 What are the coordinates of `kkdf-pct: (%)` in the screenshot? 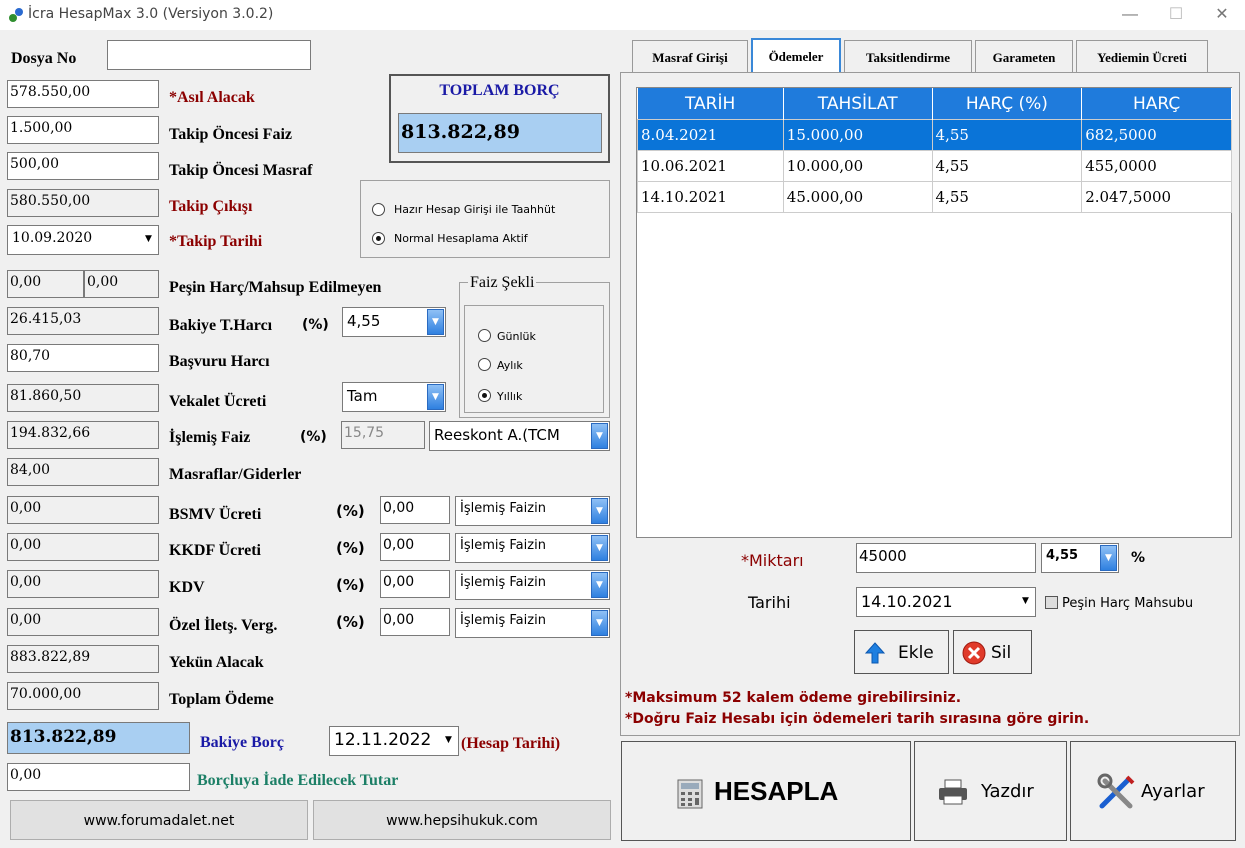 It's located at (350, 548).